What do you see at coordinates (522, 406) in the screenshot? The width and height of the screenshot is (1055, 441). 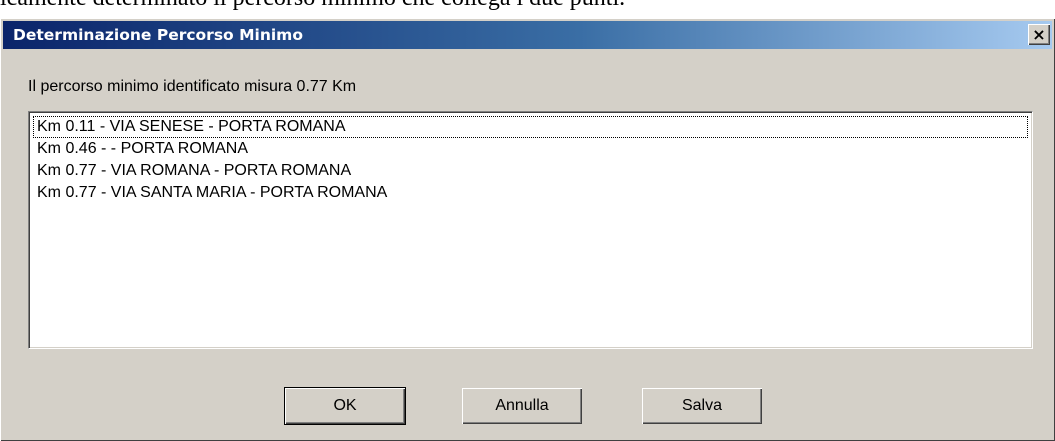 I see `cancel-button: Annulla` at bounding box center [522, 406].